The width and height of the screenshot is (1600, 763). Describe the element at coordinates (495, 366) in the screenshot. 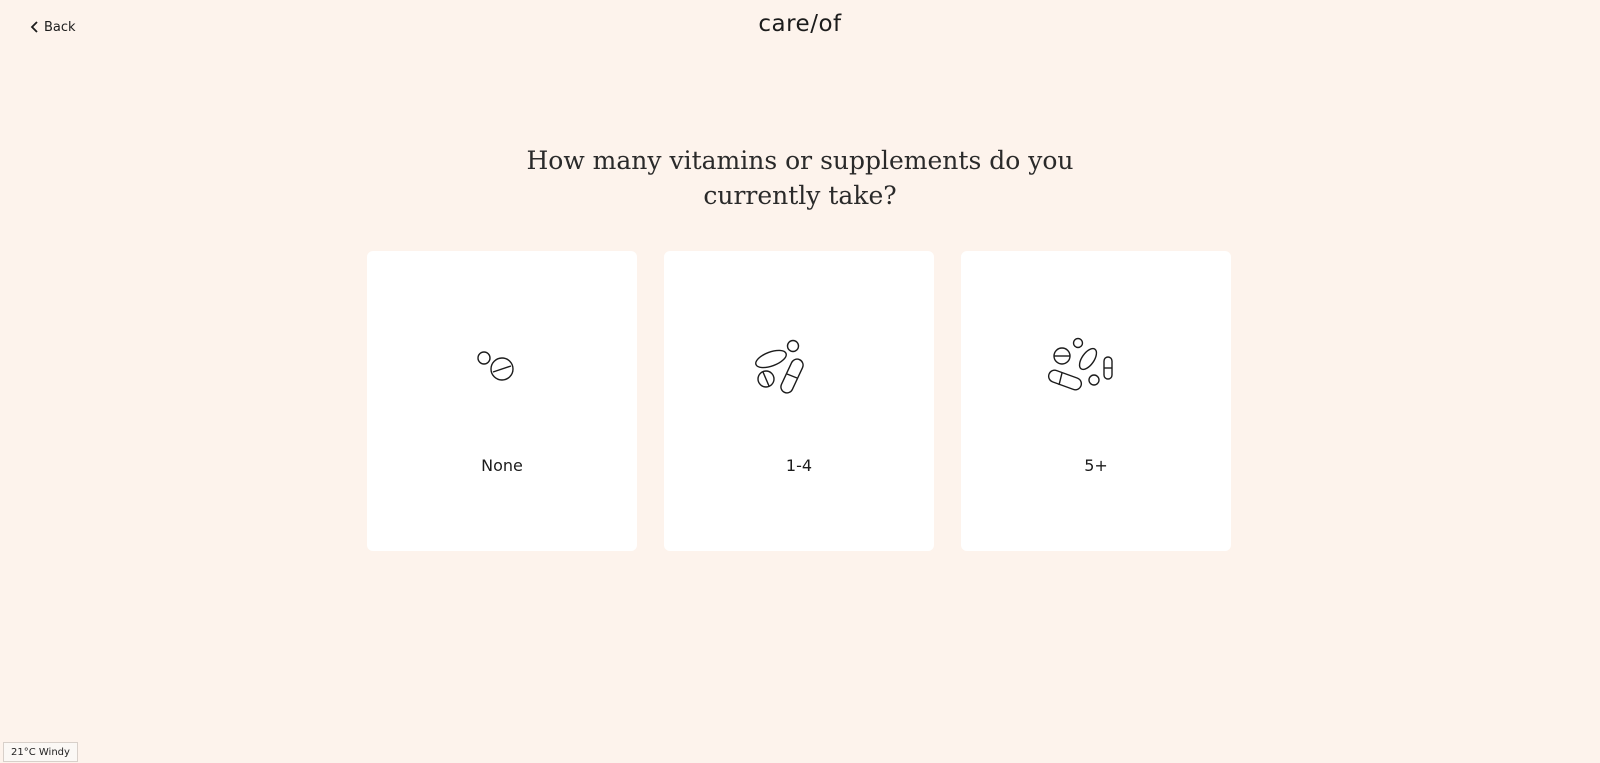

I see `two-pills-icon` at that location.